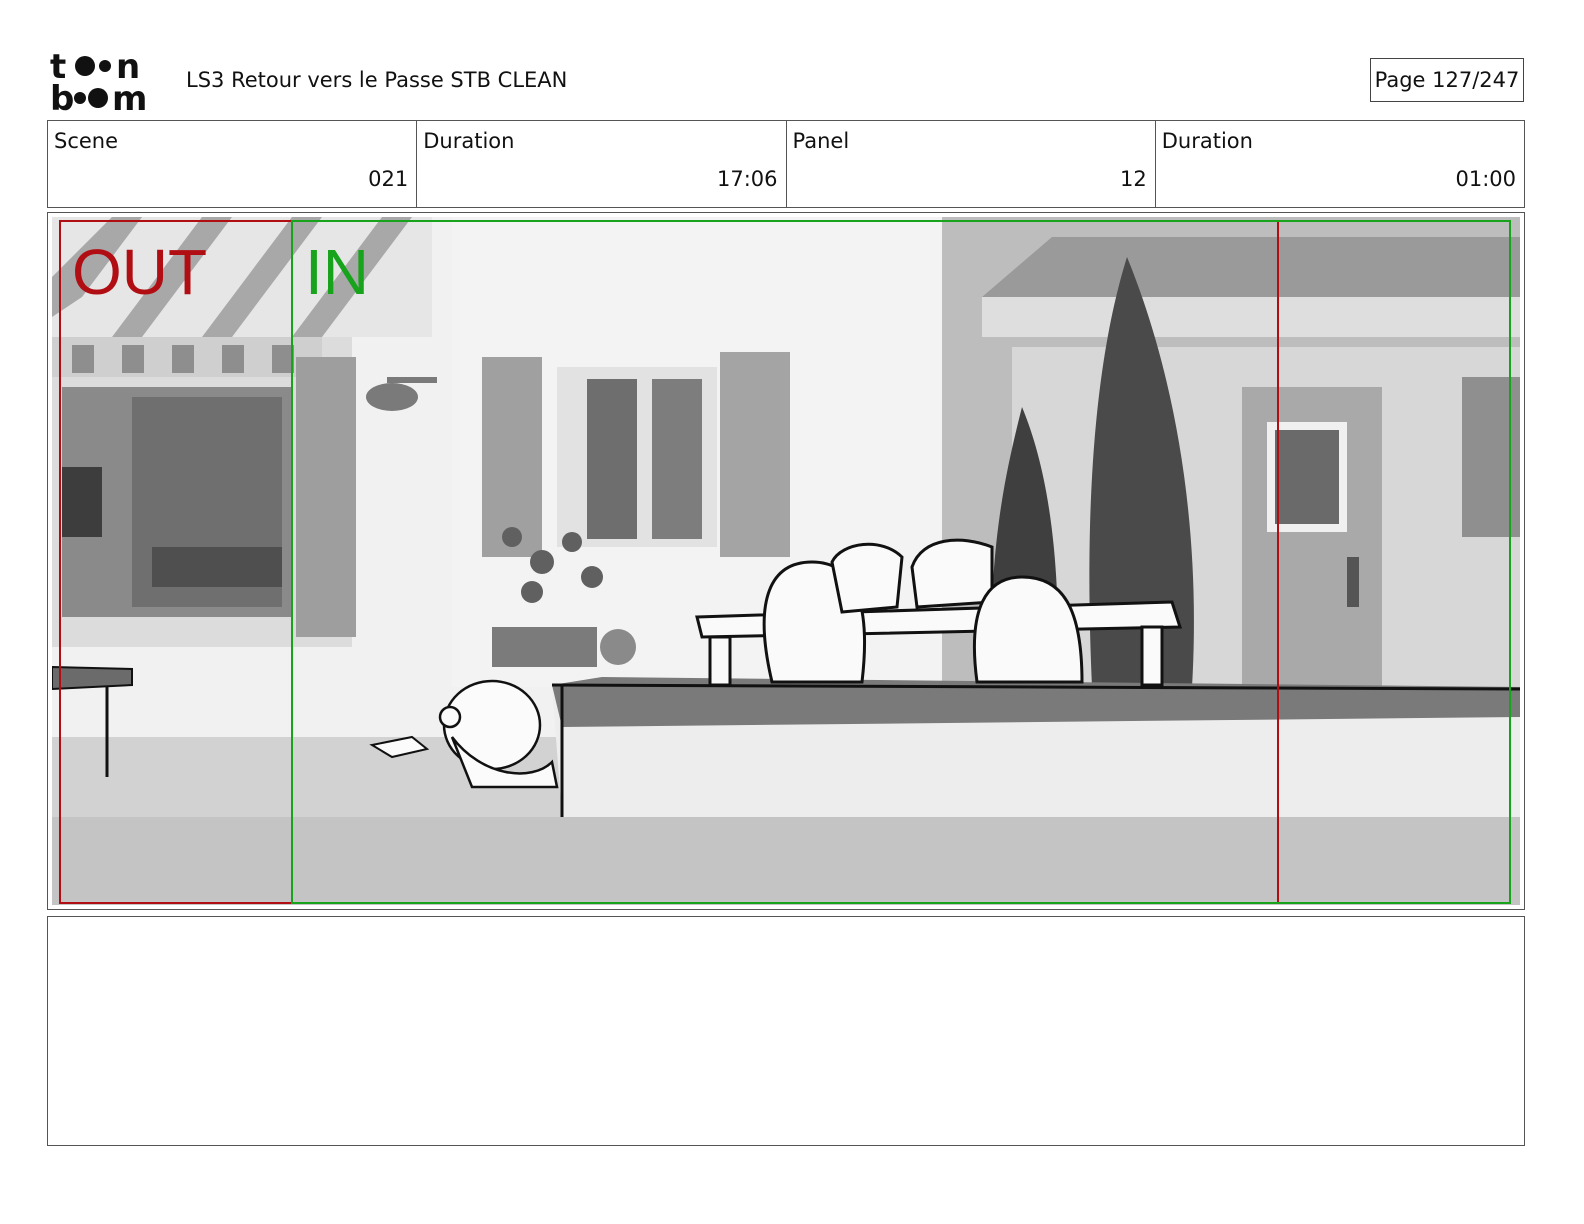 The width and height of the screenshot is (1584, 1224). I want to click on svg-text: m, so click(129, 96).